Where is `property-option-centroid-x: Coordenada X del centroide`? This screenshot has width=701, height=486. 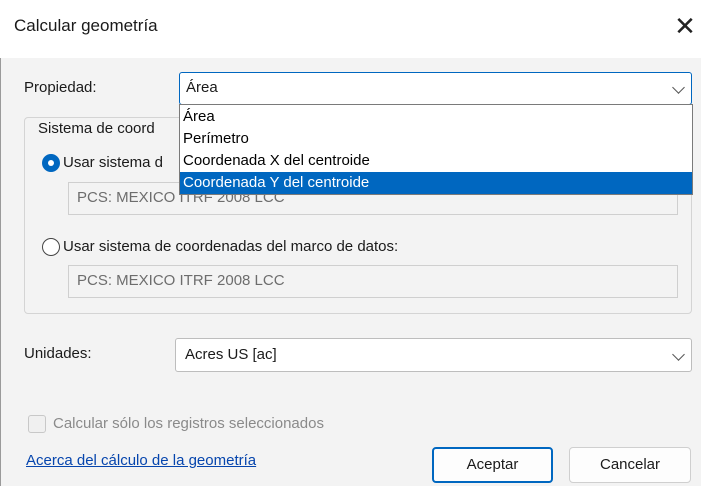 property-option-centroid-x: Coordenada X del centroide is located at coordinates (436, 161).